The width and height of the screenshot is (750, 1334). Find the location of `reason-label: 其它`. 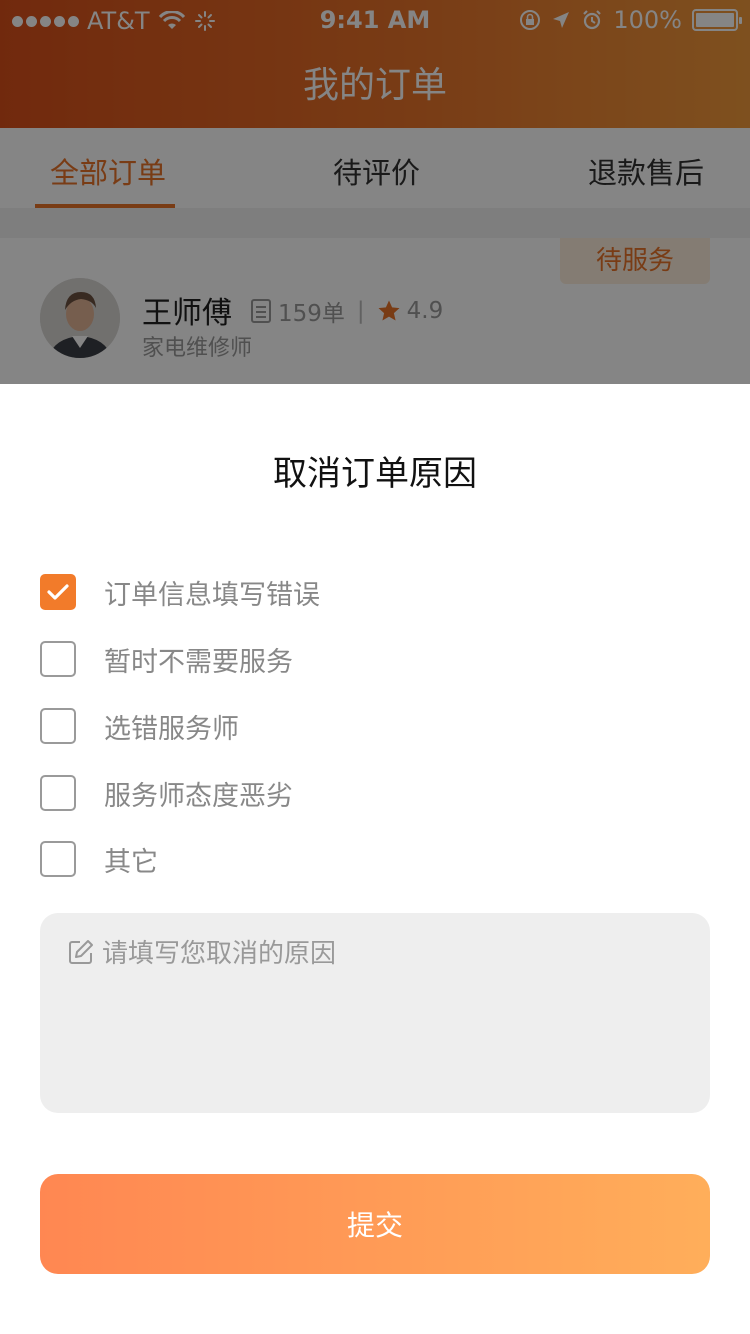

reason-label: 其它 is located at coordinates (131, 862).